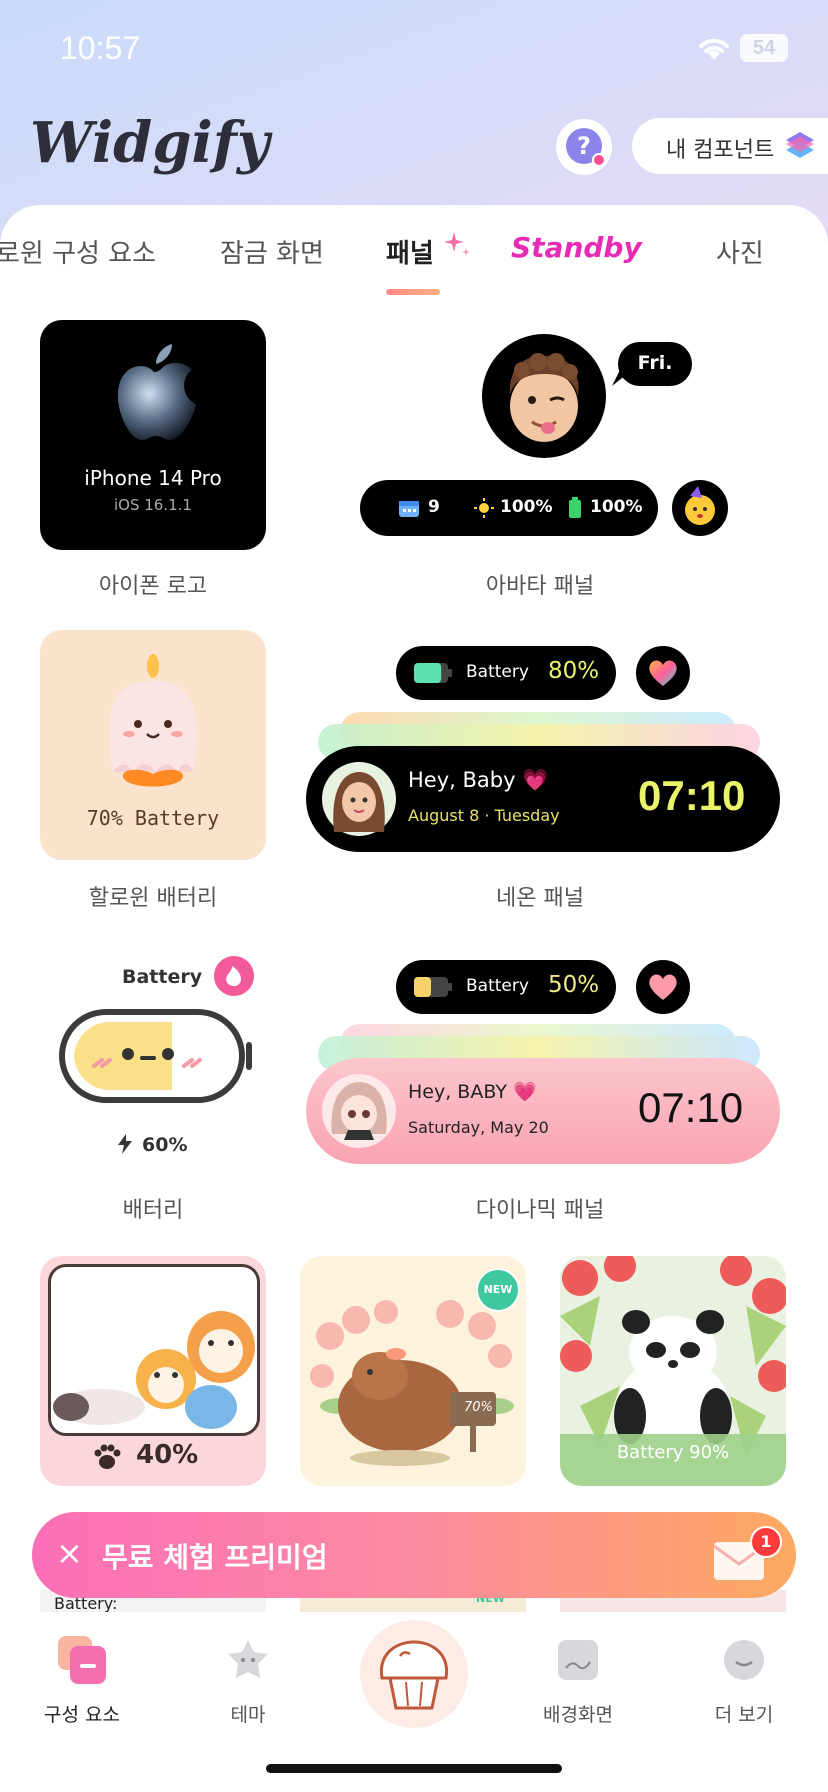 The height and width of the screenshot is (1792, 828). What do you see at coordinates (457, 244) in the screenshot?
I see `sparkle-icon` at bounding box center [457, 244].